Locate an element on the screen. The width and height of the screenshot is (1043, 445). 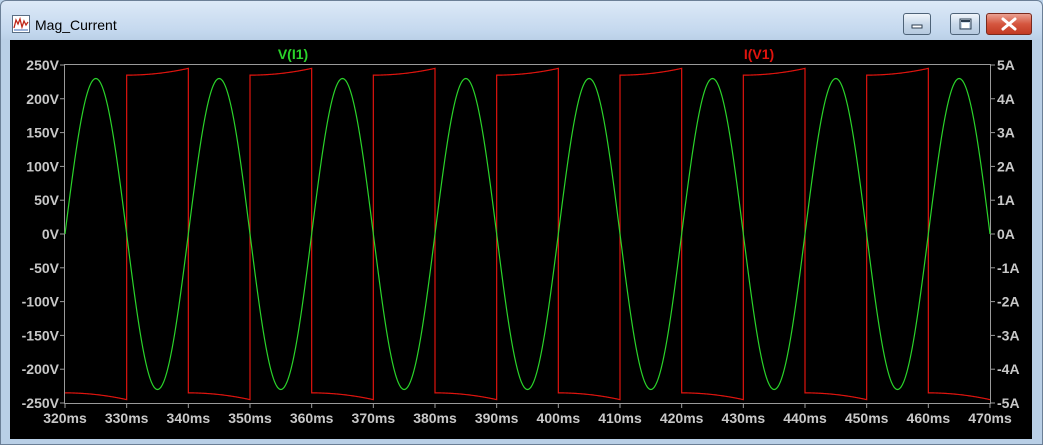
y-right-tick-label: -1A is located at coordinates (1008, 268).